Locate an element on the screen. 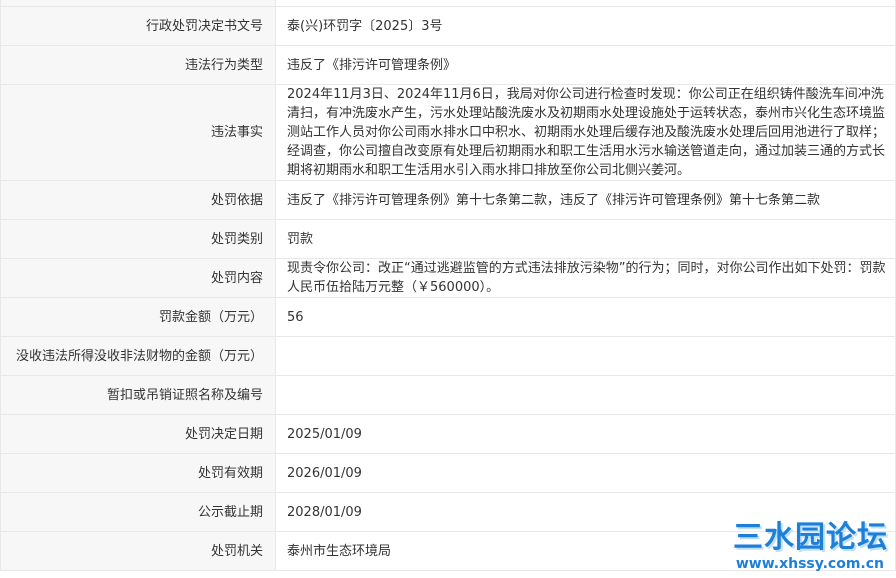  row-label-violation-facts: 违法事实 is located at coordinates (138, 132).